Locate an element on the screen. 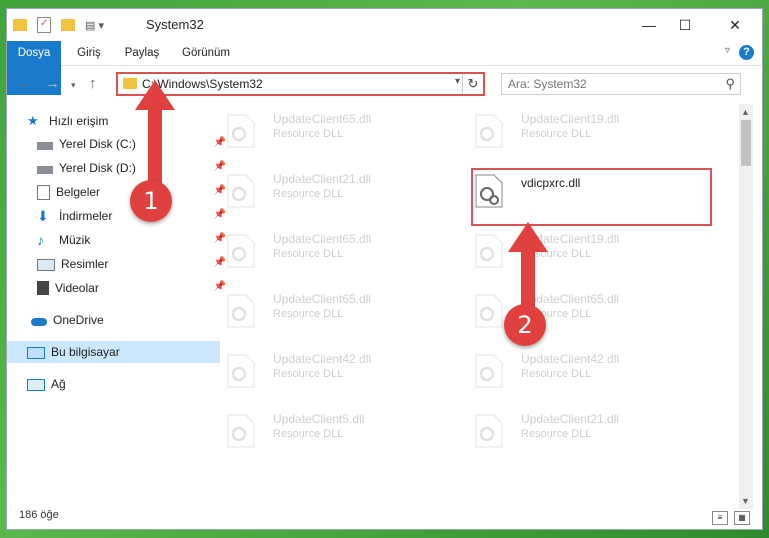 This screenshot has width=769, height=538. file-item: UpdateClient5.dll Resource DLL is located at coordinates (318, 431).